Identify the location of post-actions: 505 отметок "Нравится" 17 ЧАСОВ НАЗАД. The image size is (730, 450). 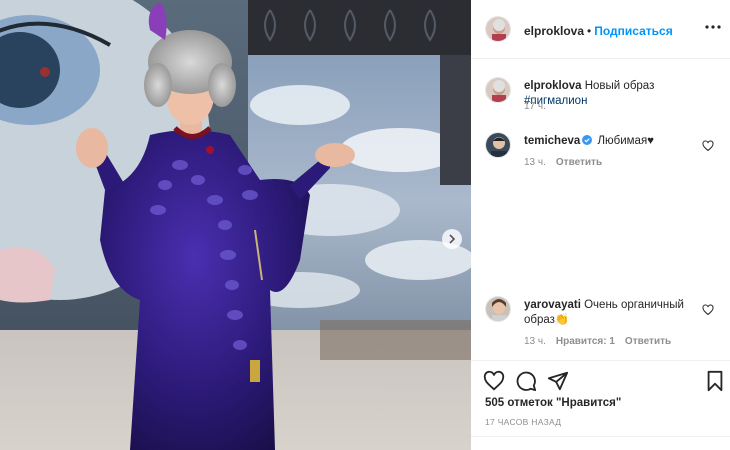
(600, 405).